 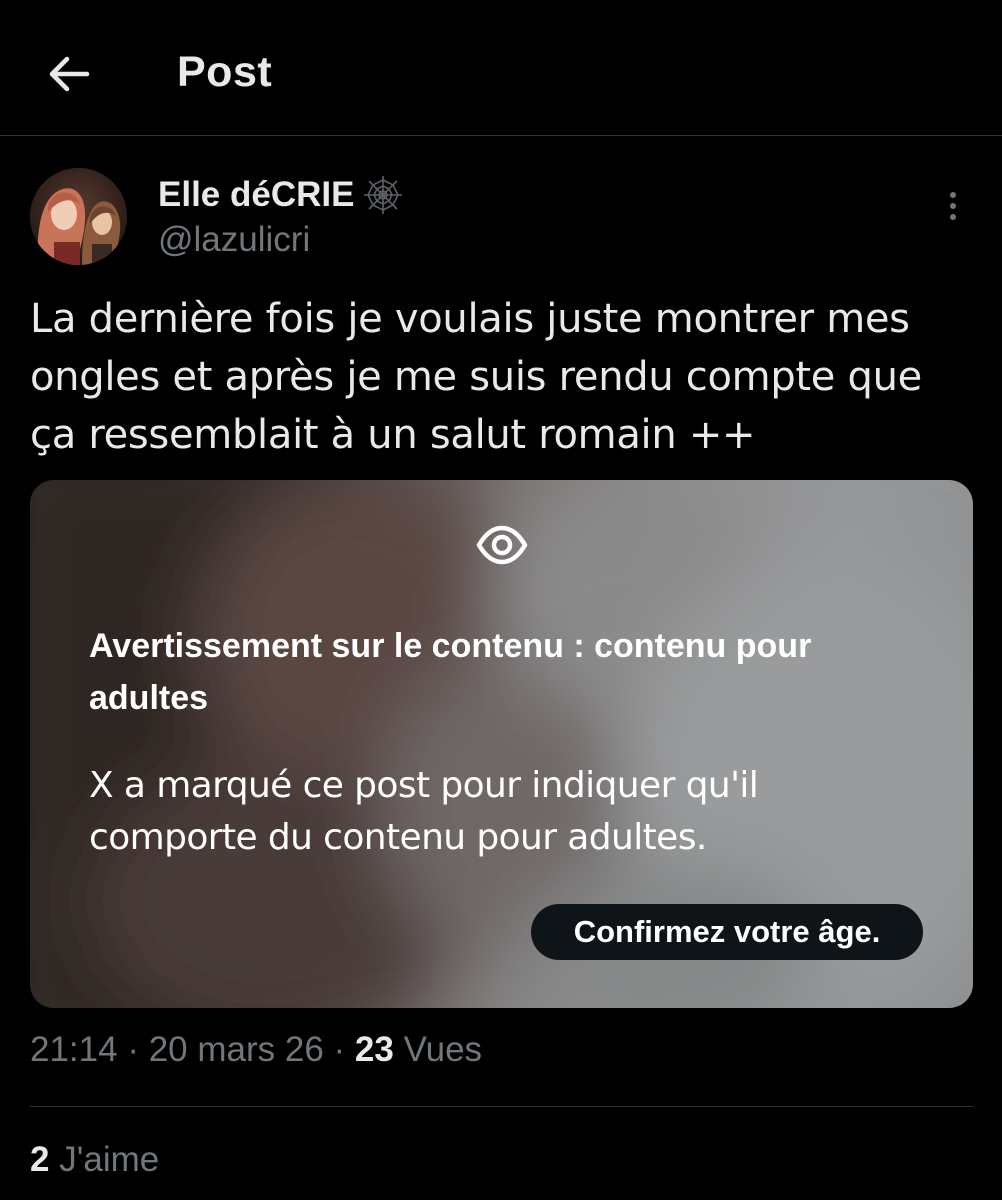 What do you see at coordinates (438, 1049) in the screenshot?
I see `views-label: Vues` at bounding box center [438, 1049].